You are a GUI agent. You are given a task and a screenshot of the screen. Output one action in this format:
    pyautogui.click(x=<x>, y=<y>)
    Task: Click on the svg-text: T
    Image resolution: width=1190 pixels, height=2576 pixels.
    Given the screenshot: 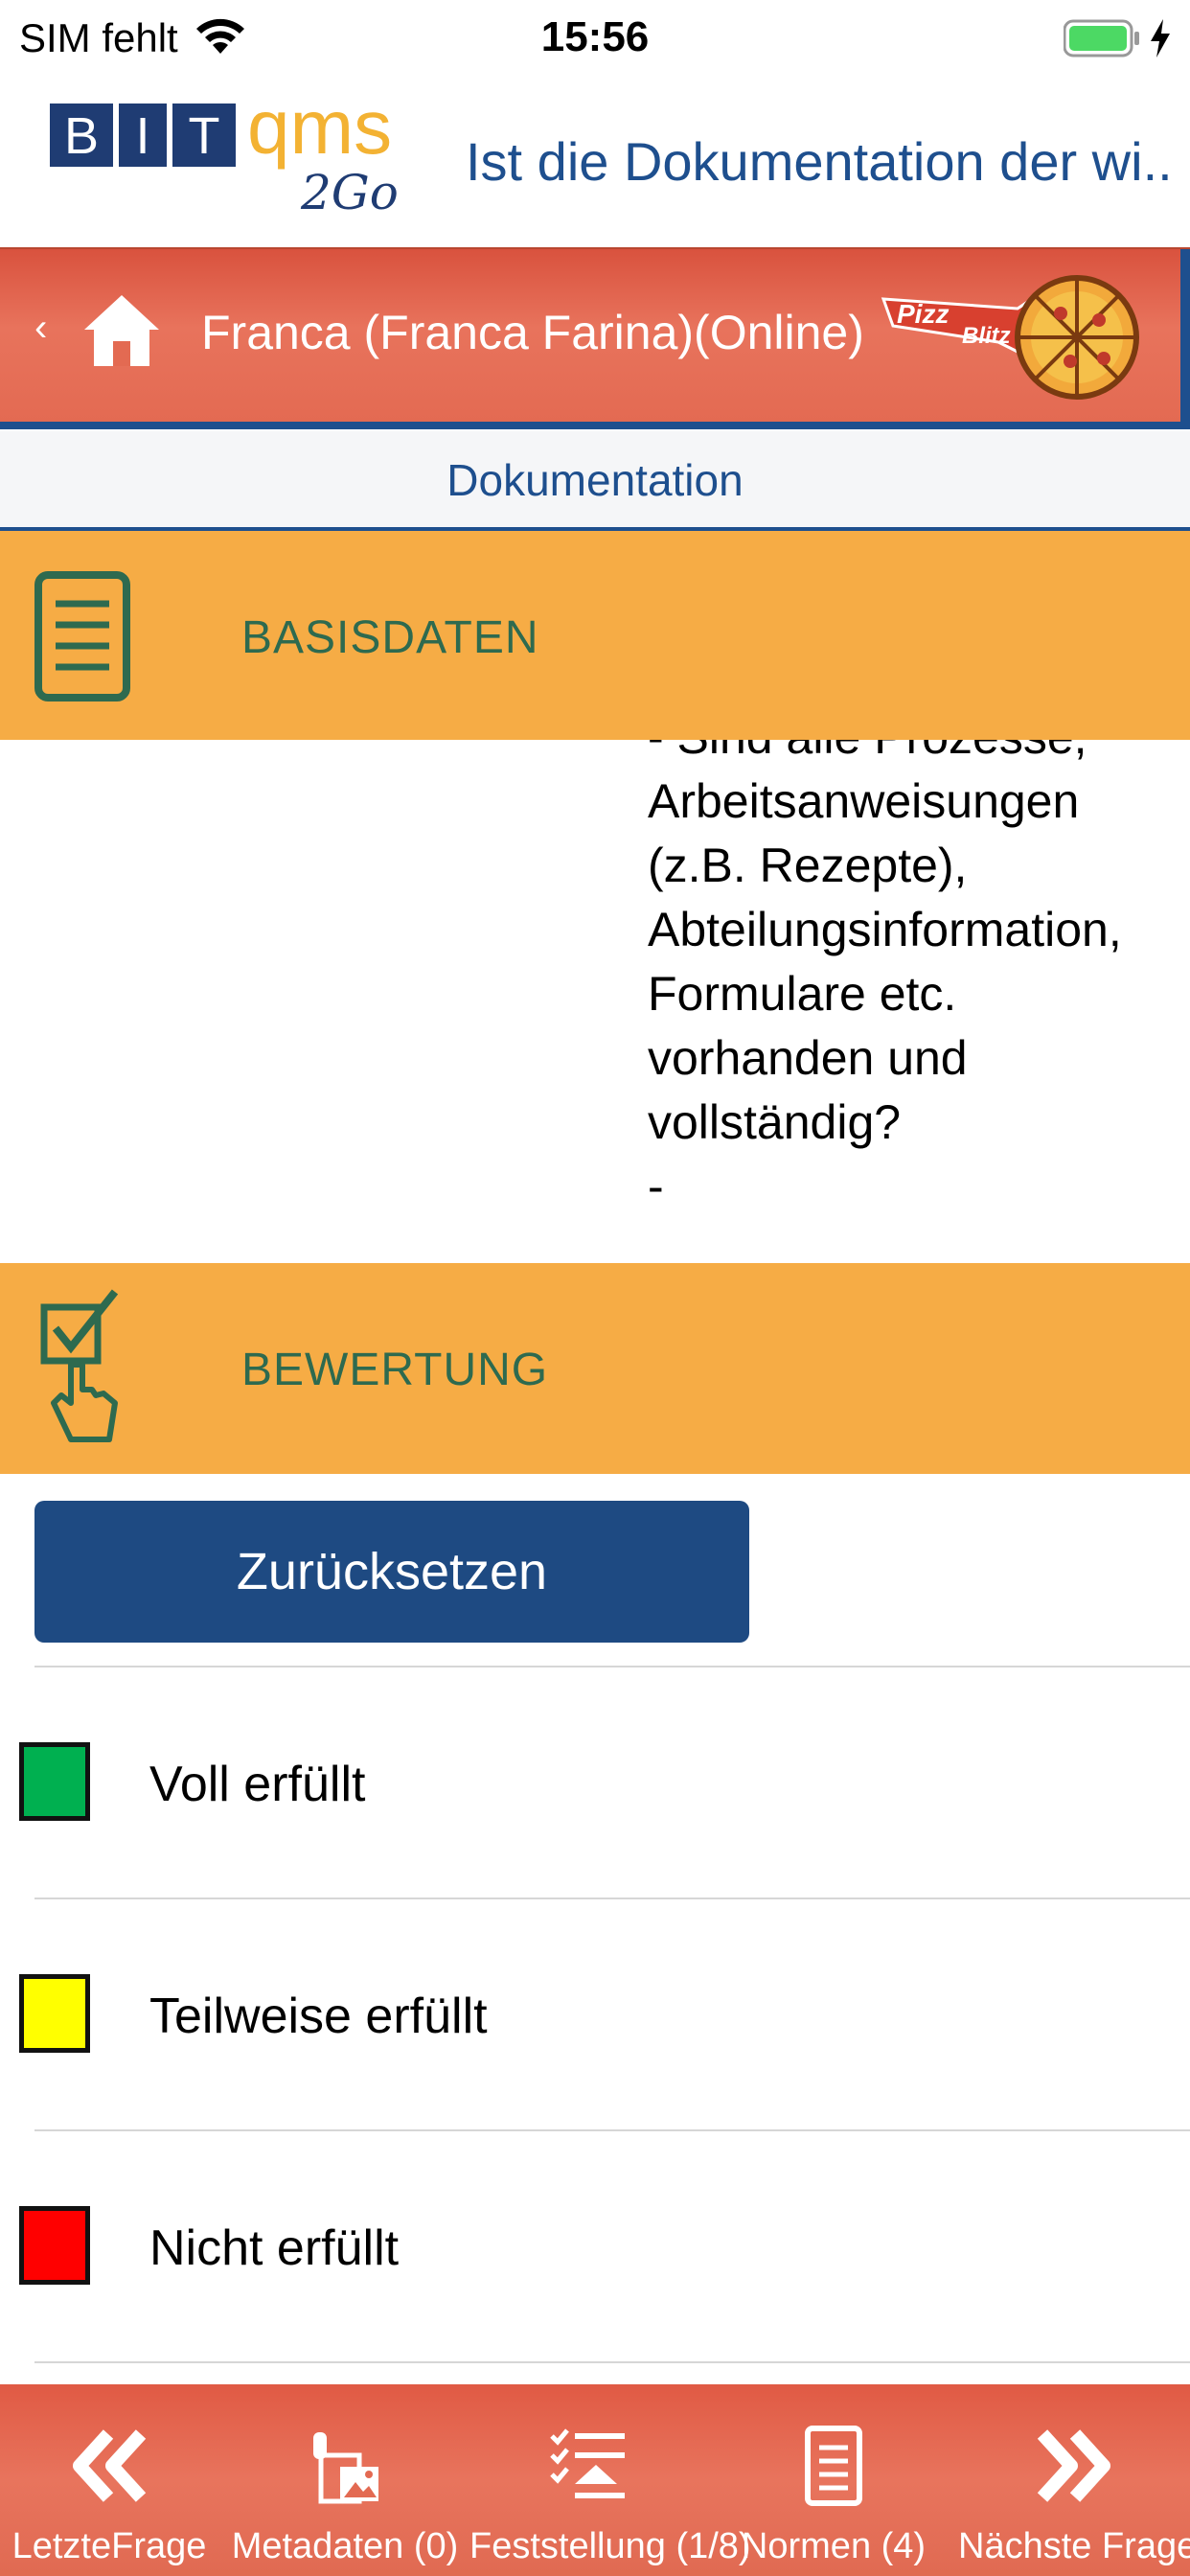 What is the action you would take?
    pyautogui.click(x=205, y=136)
    